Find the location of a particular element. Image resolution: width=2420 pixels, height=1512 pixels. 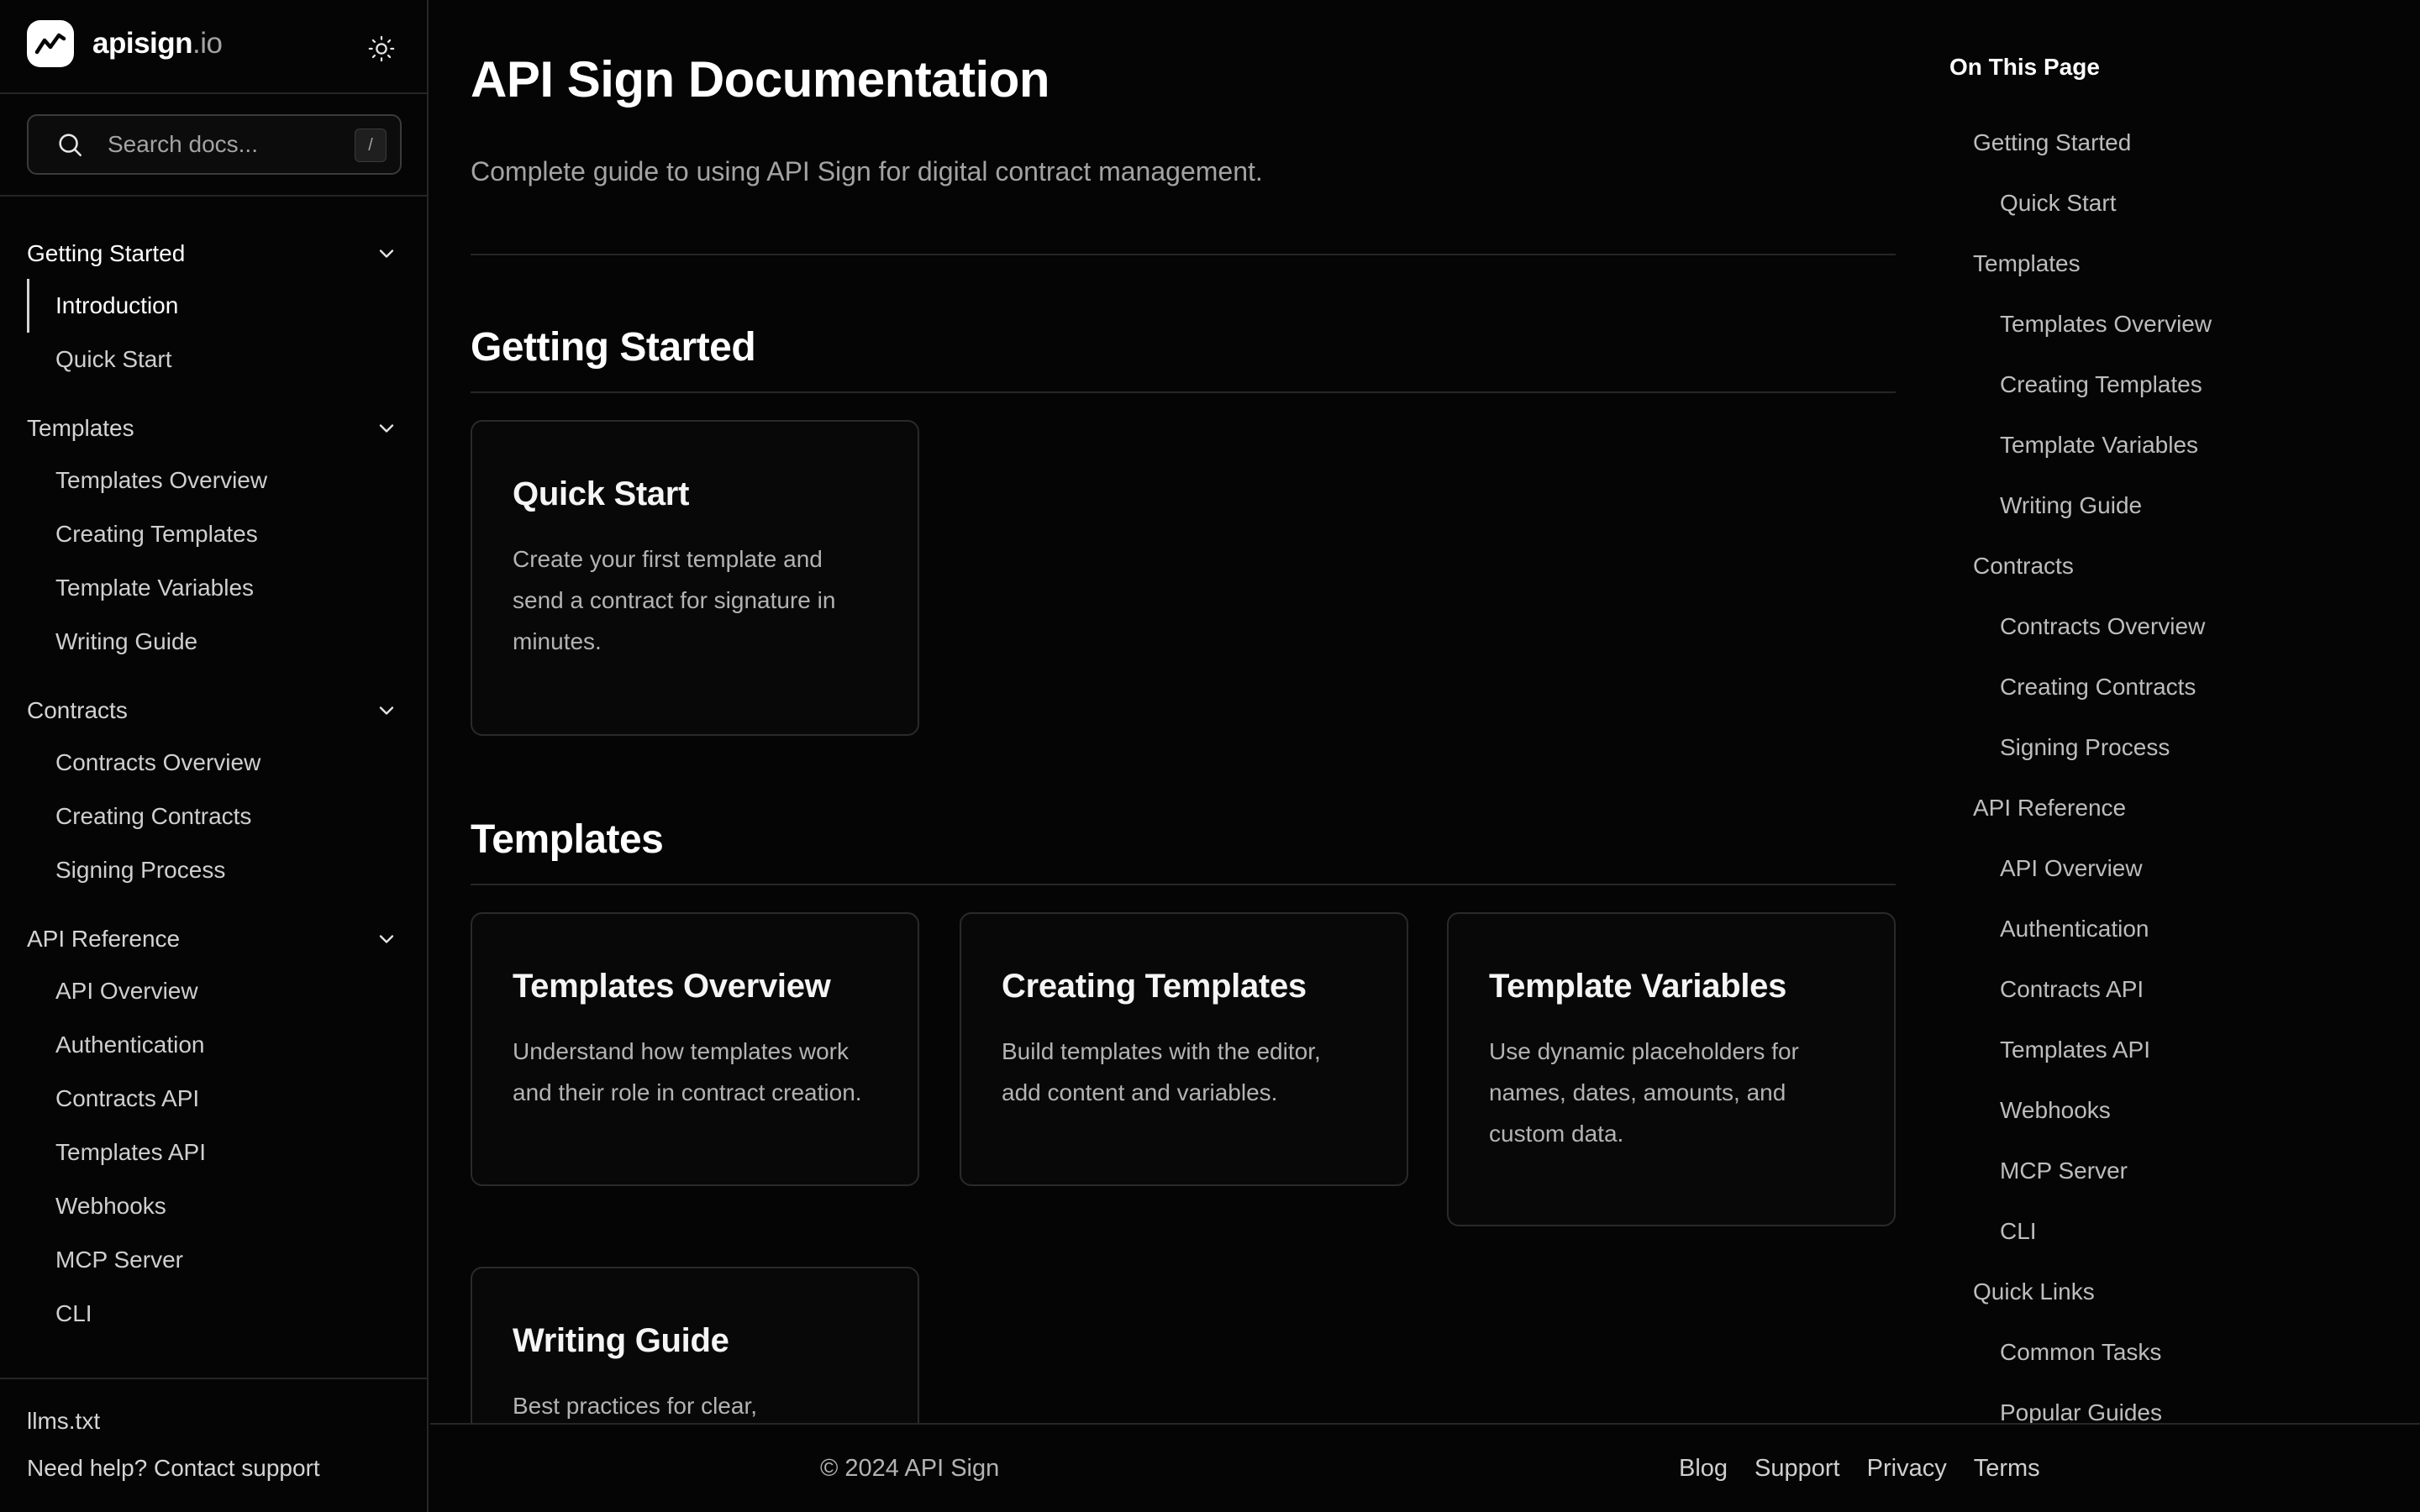

toc-item: Contracts Overview is located at coordinates (2184, 626).